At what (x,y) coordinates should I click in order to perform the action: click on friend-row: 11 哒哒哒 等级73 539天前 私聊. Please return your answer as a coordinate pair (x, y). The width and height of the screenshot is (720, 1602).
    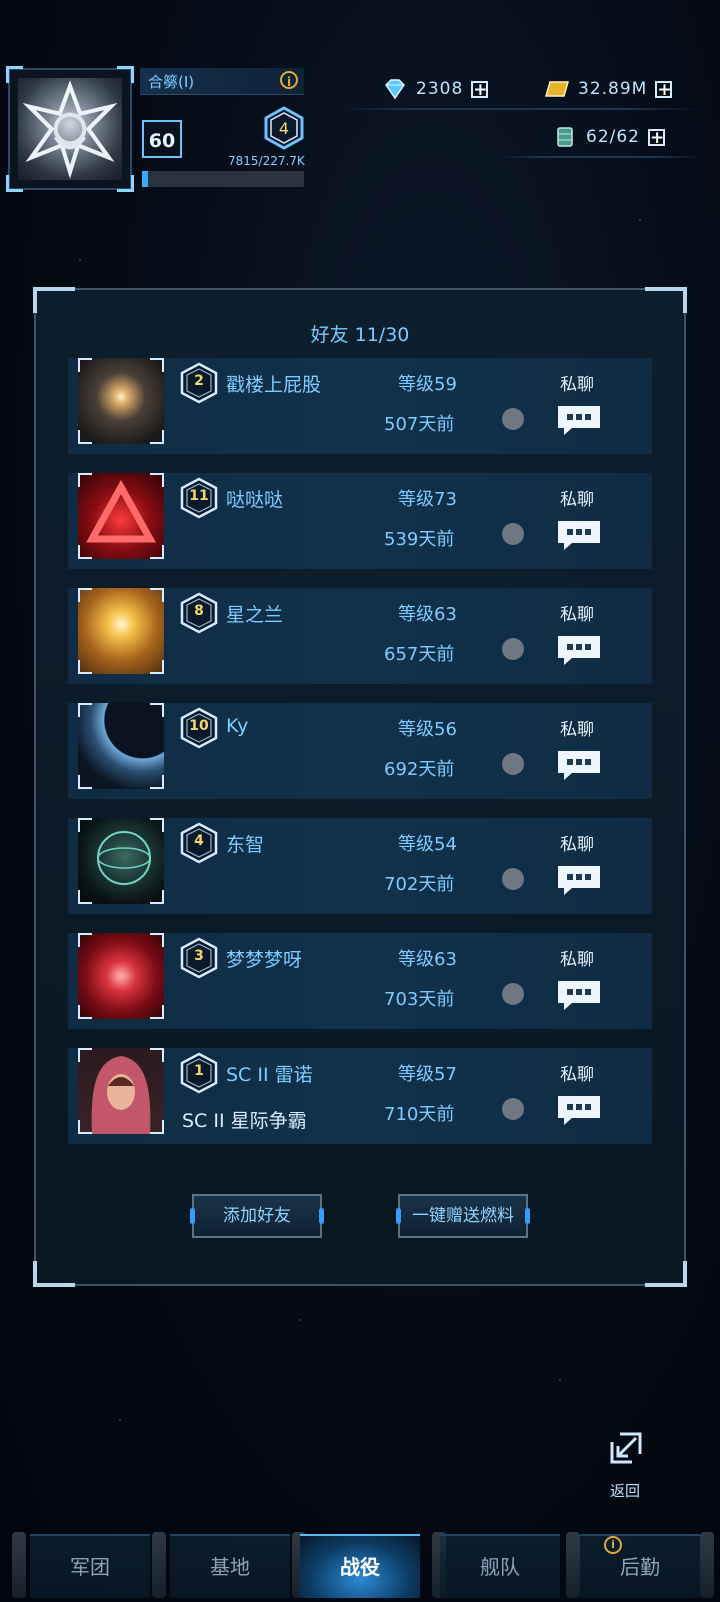
    Looking at the image, I should click on (360, 521).